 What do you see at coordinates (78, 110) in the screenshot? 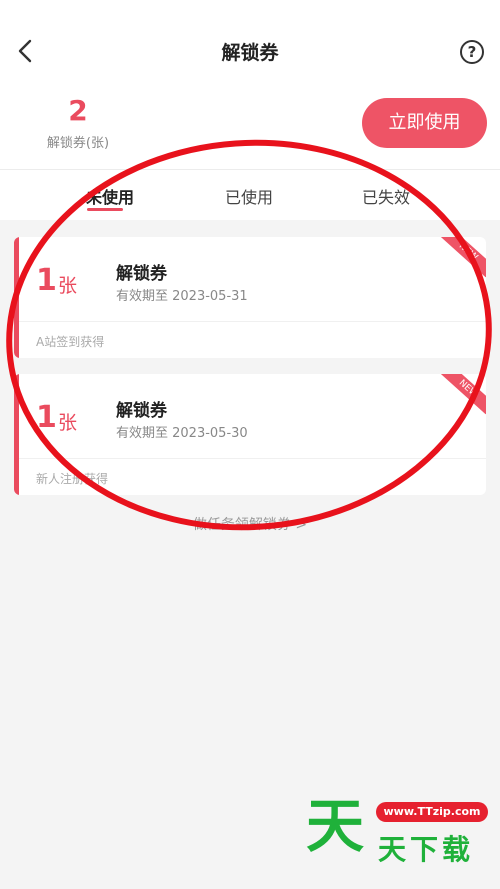
I see `coupon-count: 2` at bounding box center [78, 110].